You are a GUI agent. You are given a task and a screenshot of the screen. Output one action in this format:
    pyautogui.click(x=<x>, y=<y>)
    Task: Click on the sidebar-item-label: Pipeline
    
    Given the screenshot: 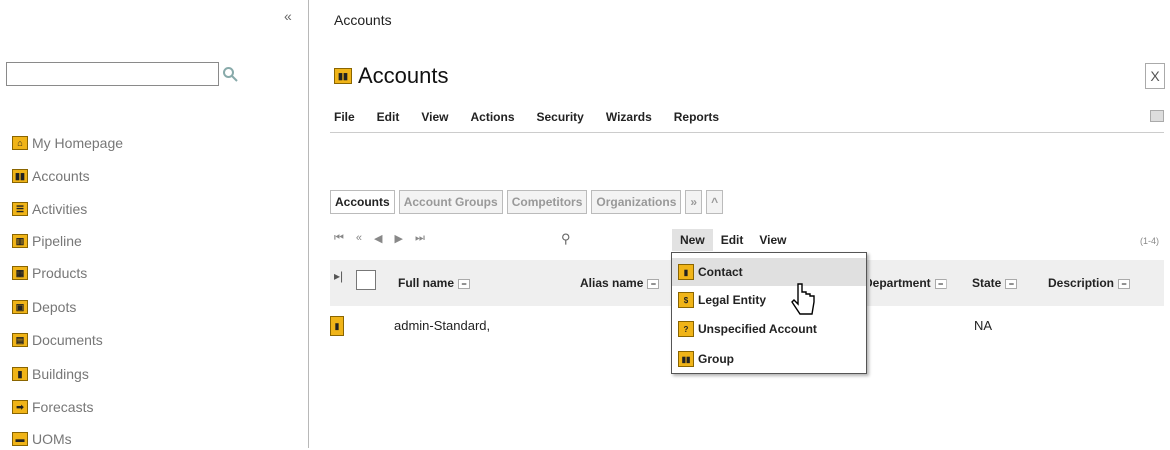 What is the action you would take?
    pyautogui.click(x=57, y=241)
    